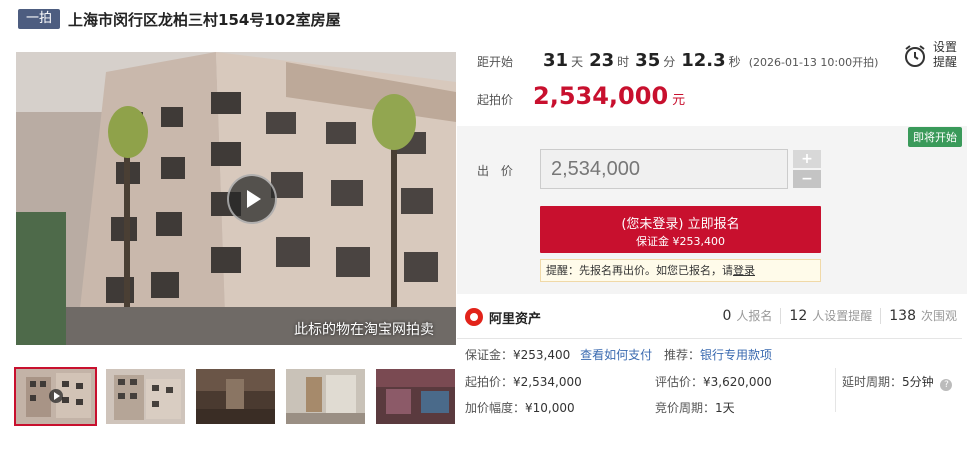 Image resolution: width=967 pixels, height=457 pixels. Describe the element at coordinates (915, 56) in the screenshot. I see `alarm-clock-icon` at that location.